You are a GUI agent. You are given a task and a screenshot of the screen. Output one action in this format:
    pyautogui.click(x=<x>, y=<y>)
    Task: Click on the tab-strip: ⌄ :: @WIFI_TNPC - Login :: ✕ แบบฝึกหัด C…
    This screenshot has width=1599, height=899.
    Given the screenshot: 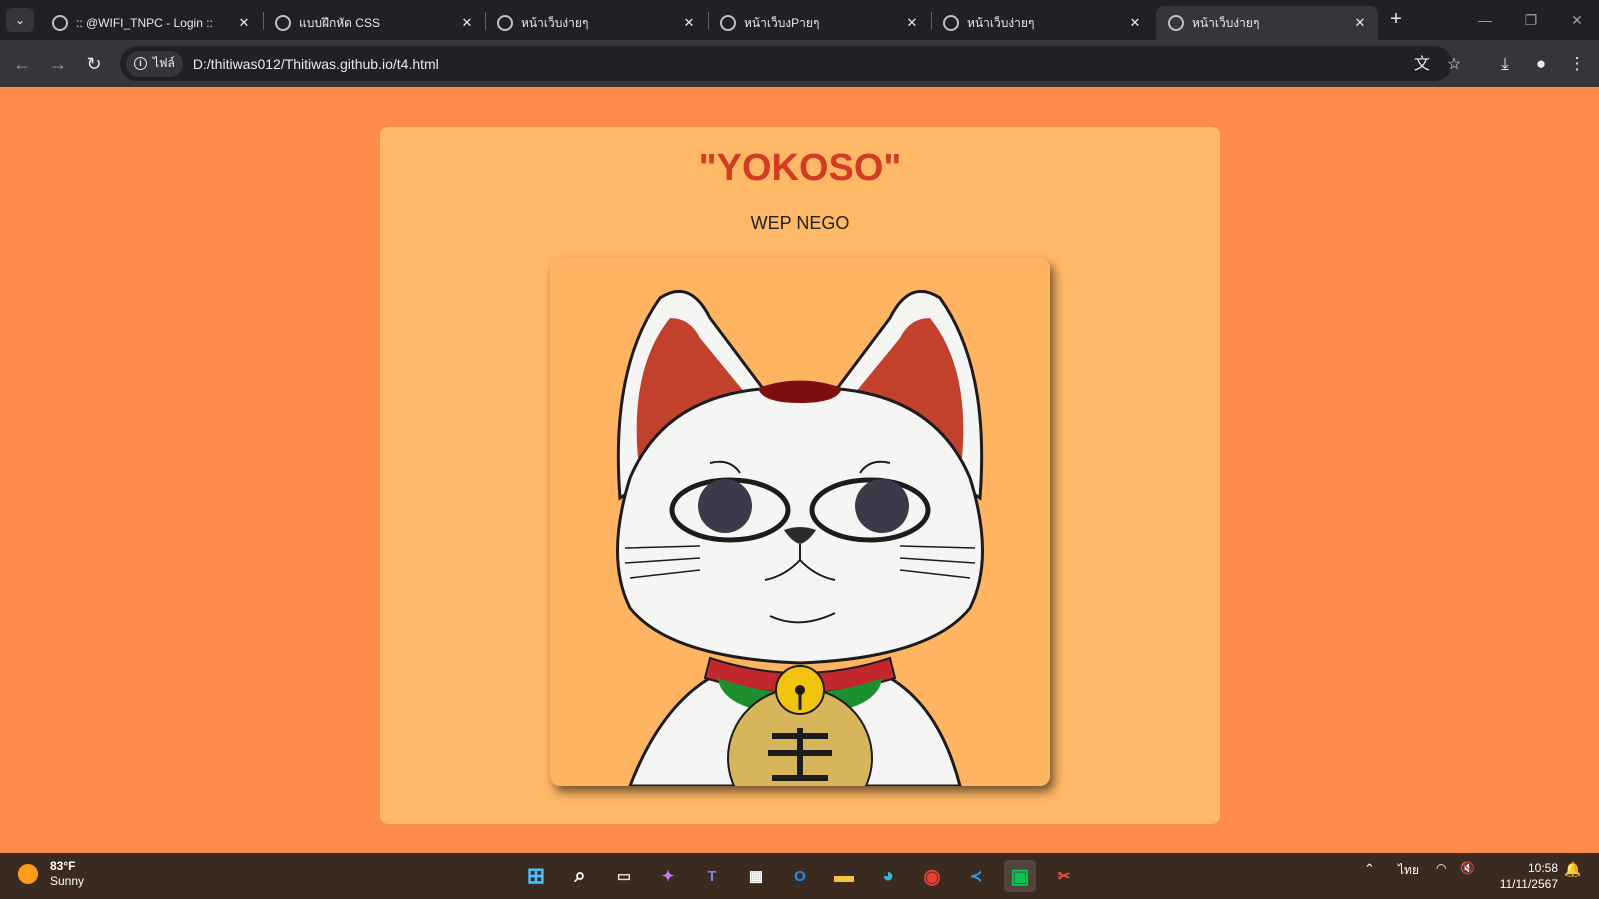 What is the action you would take?
    pyautogui.click(x=799, y=20)
    